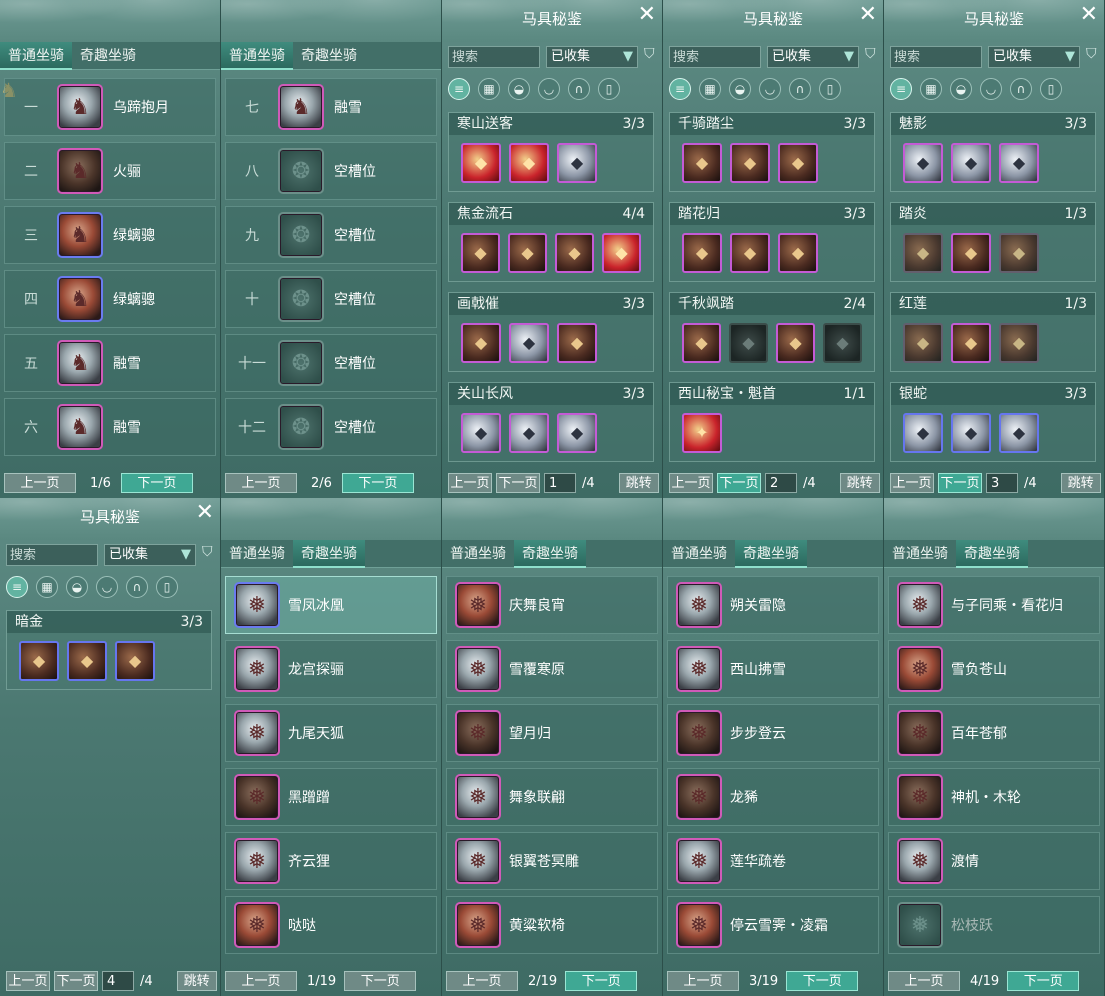  Describe the element at coordinates (773, 733) in the screenshot. I see `fun-mount-slot: ❅ 步步登云` at that location.